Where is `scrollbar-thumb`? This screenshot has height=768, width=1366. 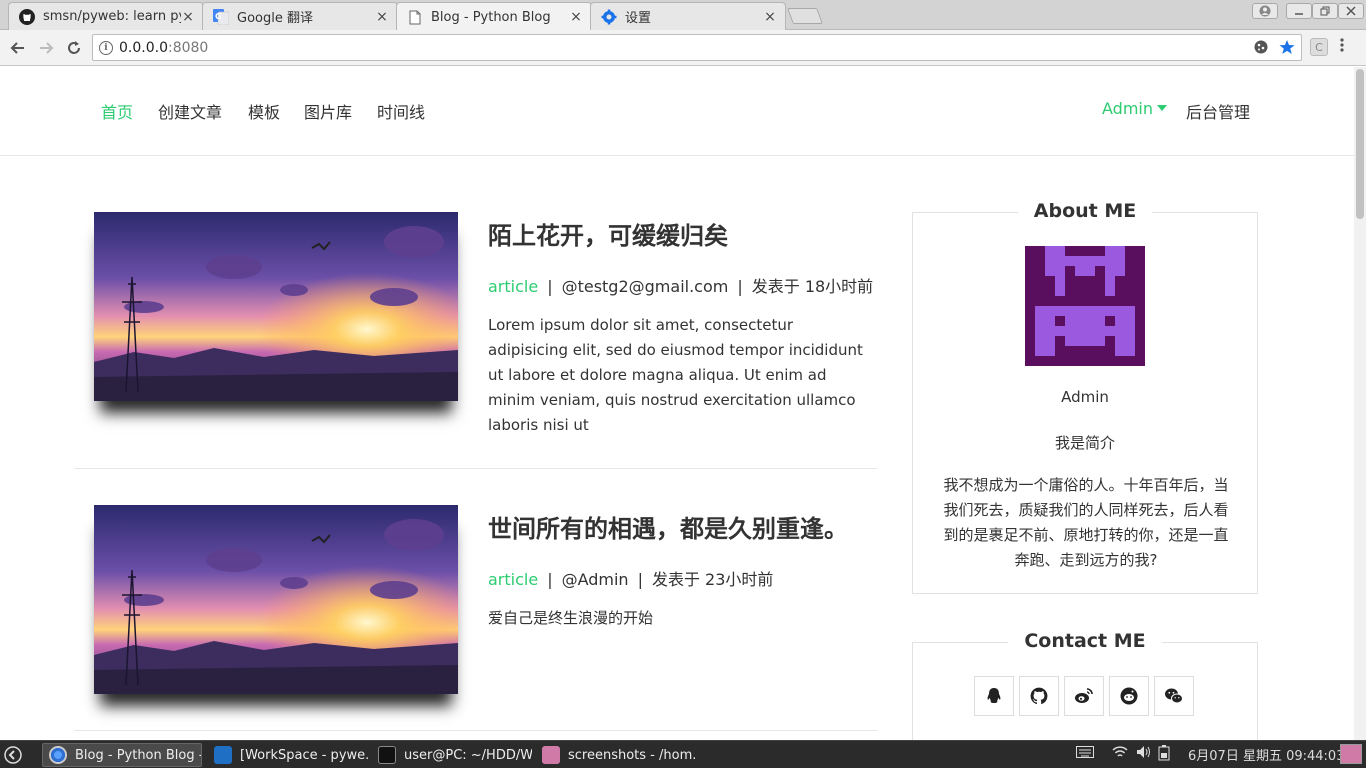
scrollbar-thumb is located at coordinates (1360, 144).